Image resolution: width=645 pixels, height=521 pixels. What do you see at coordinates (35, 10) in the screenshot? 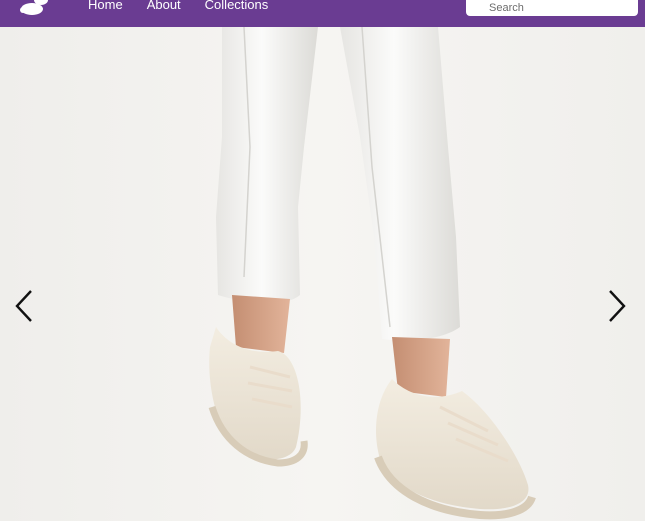
I see `logo-icon` at bounding box center [35, 10].